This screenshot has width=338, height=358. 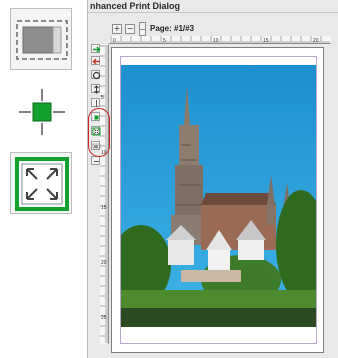 What do you see at coordinates (95, 60) in the screenshot?
I see `move-left-icon` at bounding box center [95, 60].